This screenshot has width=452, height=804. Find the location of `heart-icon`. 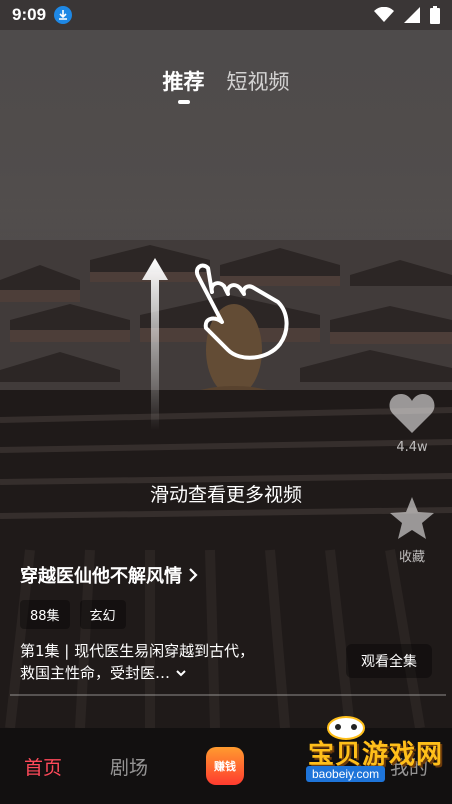

heart-icon is located at coordinates (412, 413).